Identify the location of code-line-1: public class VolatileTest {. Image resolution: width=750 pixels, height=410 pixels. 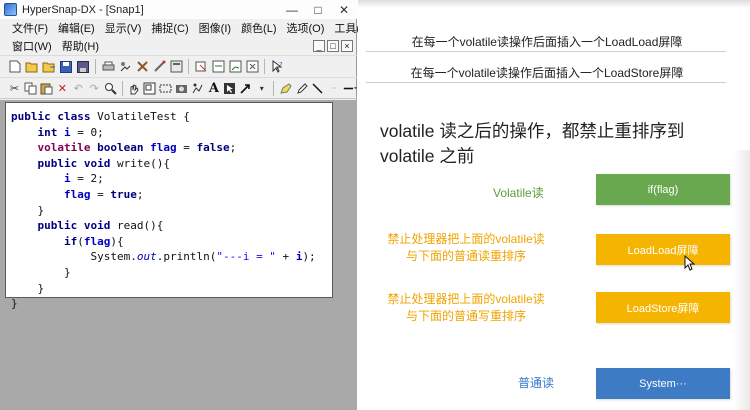
(100, 116).